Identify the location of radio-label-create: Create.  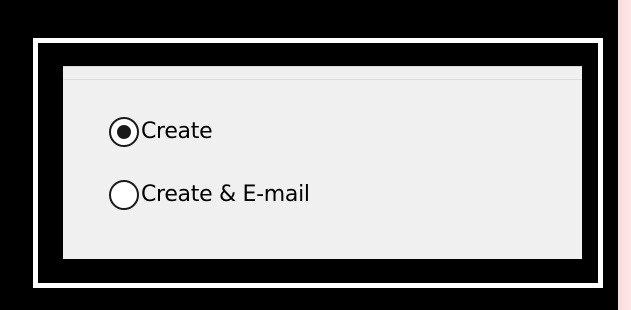
(177, 132).